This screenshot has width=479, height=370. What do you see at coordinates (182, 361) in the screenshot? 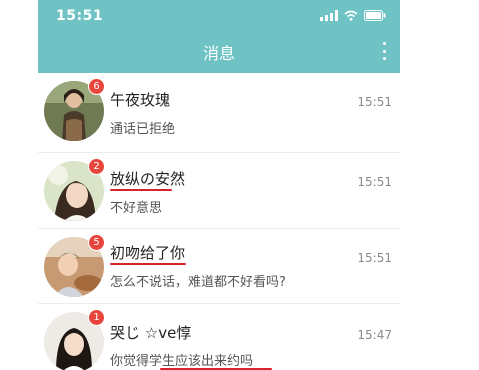
I see `last-message: 你觉得学生应该出来约吗` at bounding box center [182, 361].